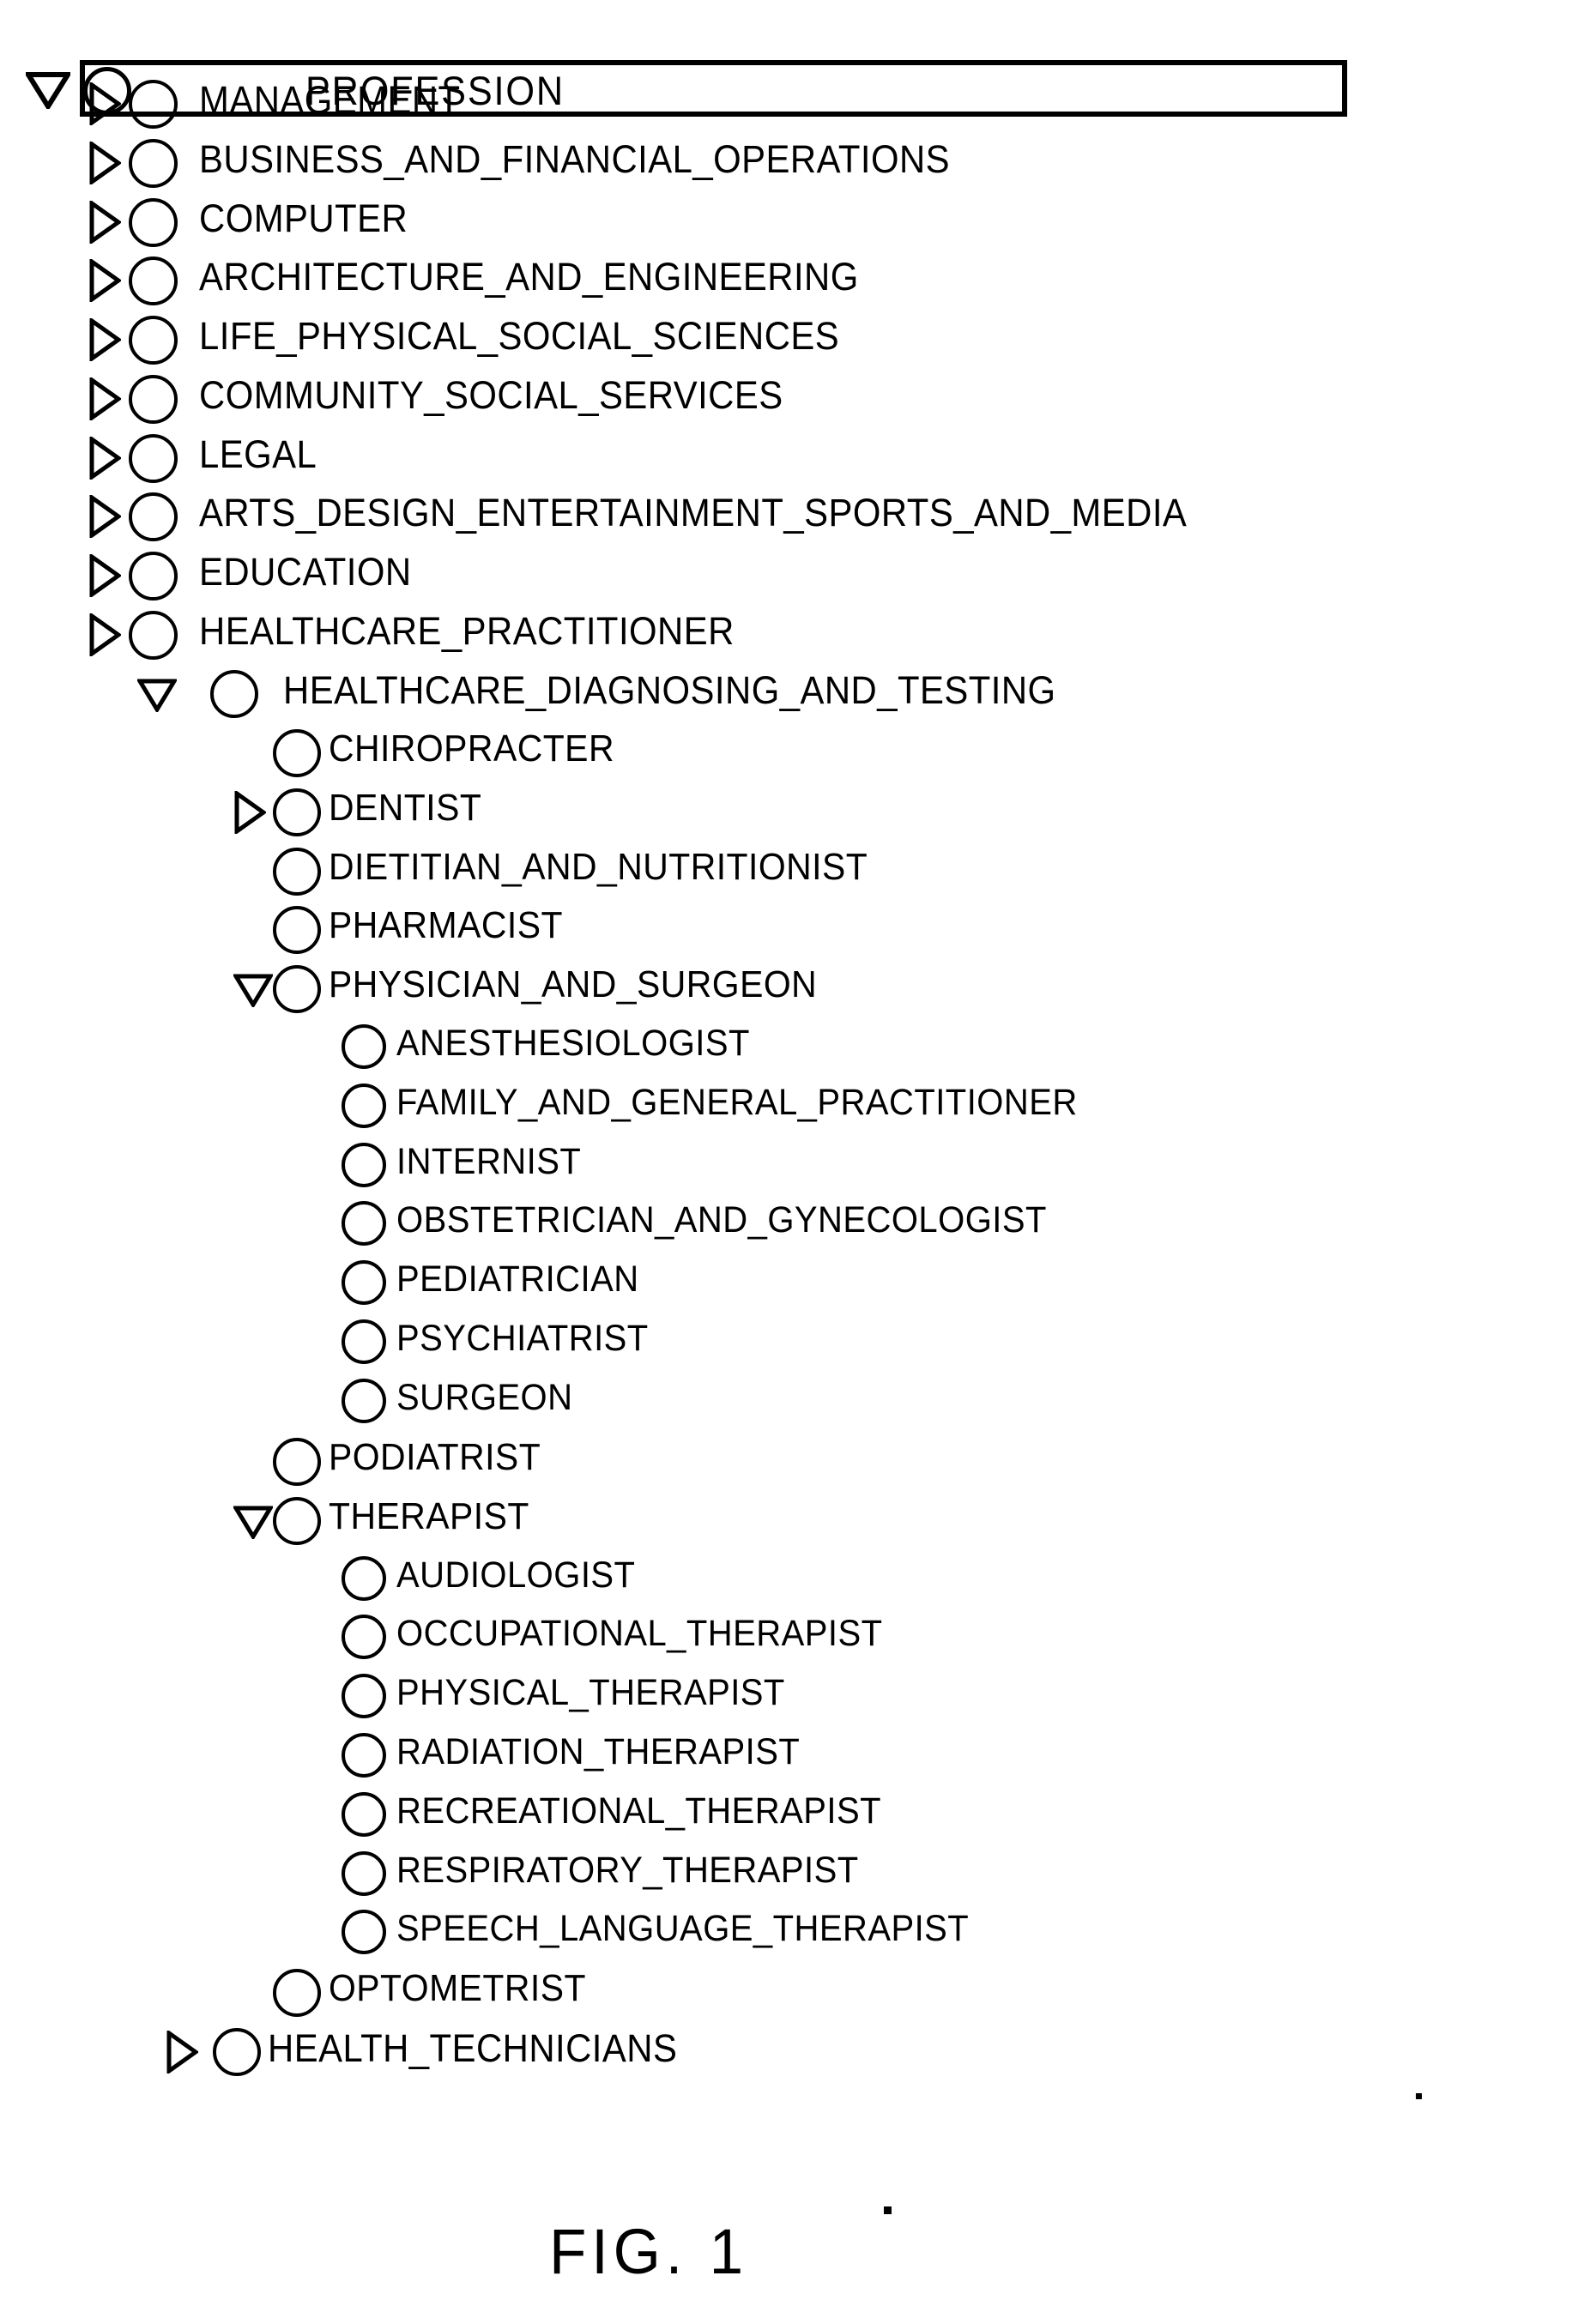 This screenshot has width=1572, height=2324. What do you see at coordinates (669, 690) in the screenshot?
I see `tree-item-label: HEALTHCARE_DIAGNOSING_AND_TESTING` at bounding box center [669, 690].